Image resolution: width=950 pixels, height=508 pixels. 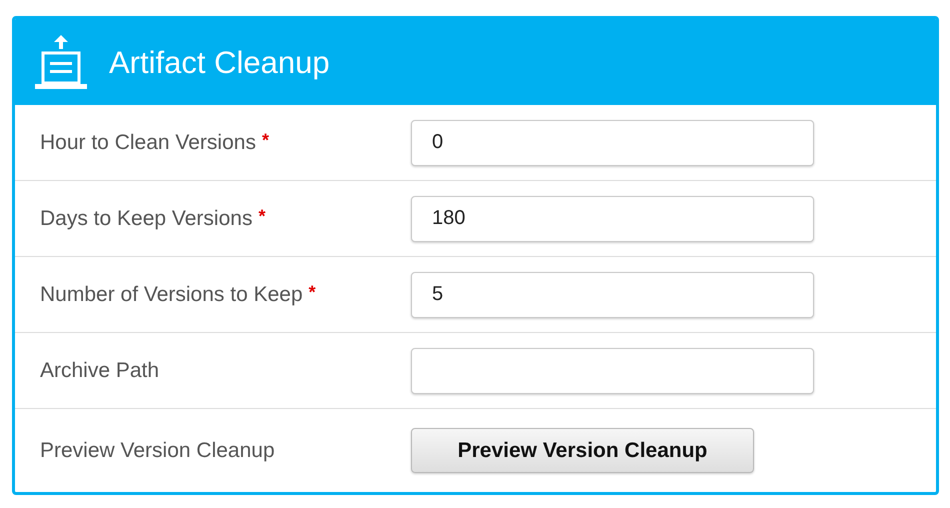 What do you see at coordinates (582, 450) in the screenshot?
I see `preview-button: Preview Version Cleanup` at bounding box center [582, 450].